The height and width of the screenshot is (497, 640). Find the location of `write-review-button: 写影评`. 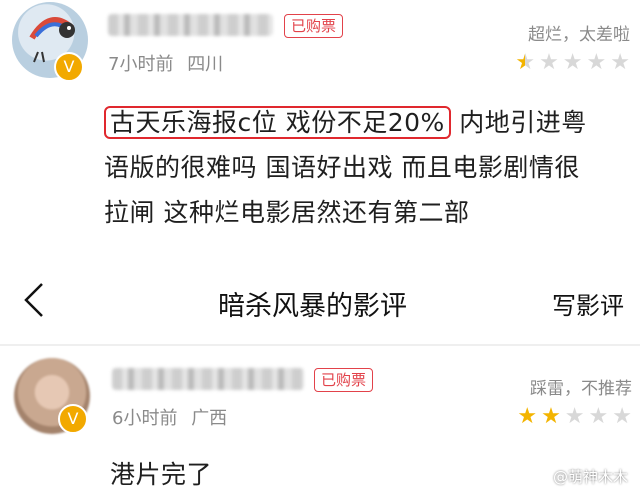

write-review-button: 写影评 is located at coordinates (588, 303).